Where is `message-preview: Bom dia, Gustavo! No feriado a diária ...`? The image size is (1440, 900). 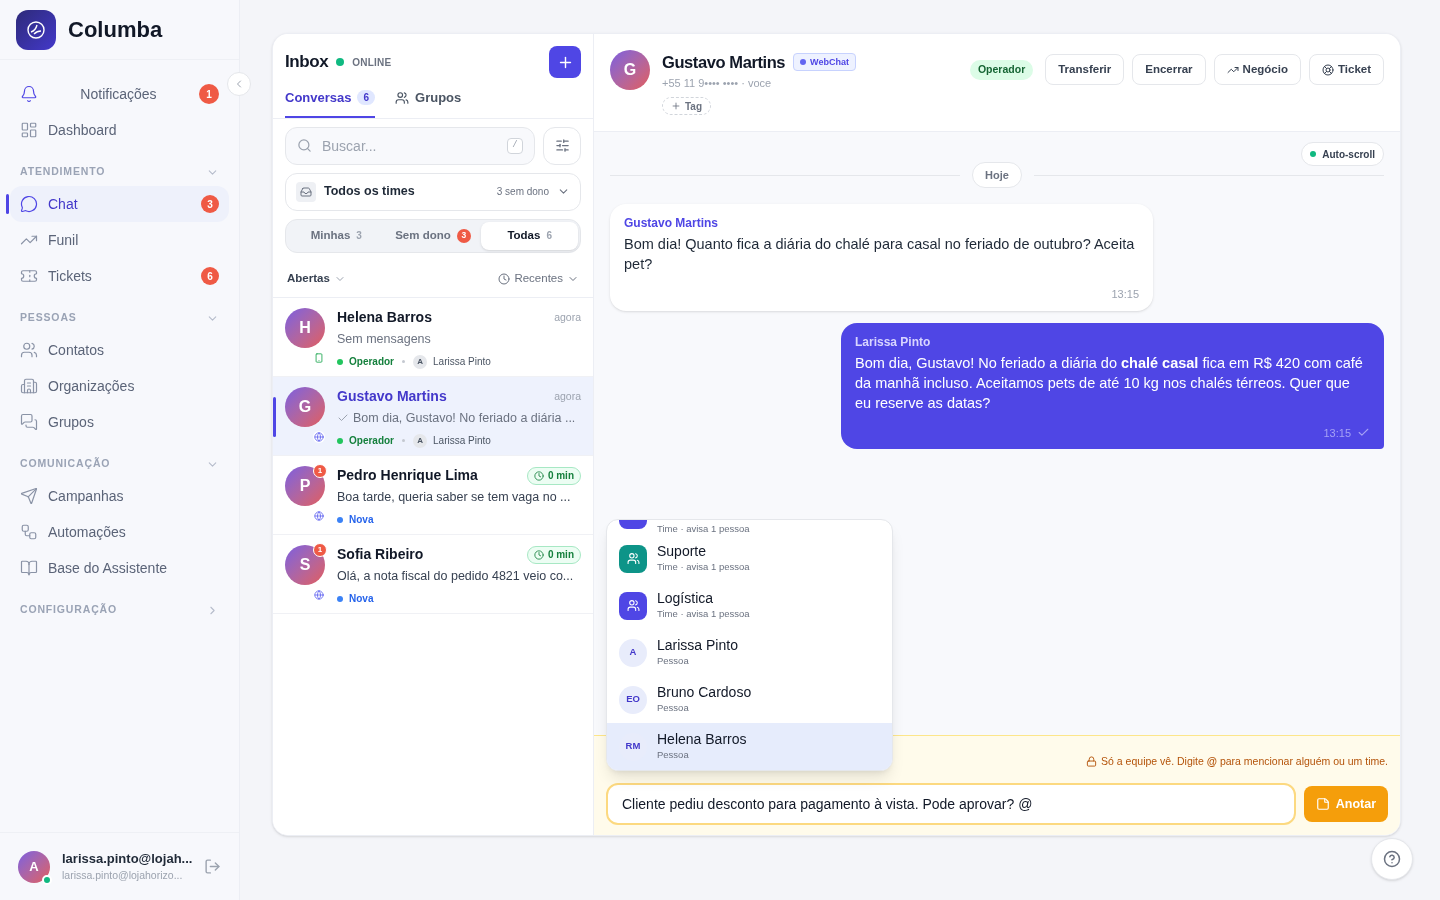 message-preview: Bom dia, Gustavo! No feriado a diária ... is located at coordinates (464, 418).